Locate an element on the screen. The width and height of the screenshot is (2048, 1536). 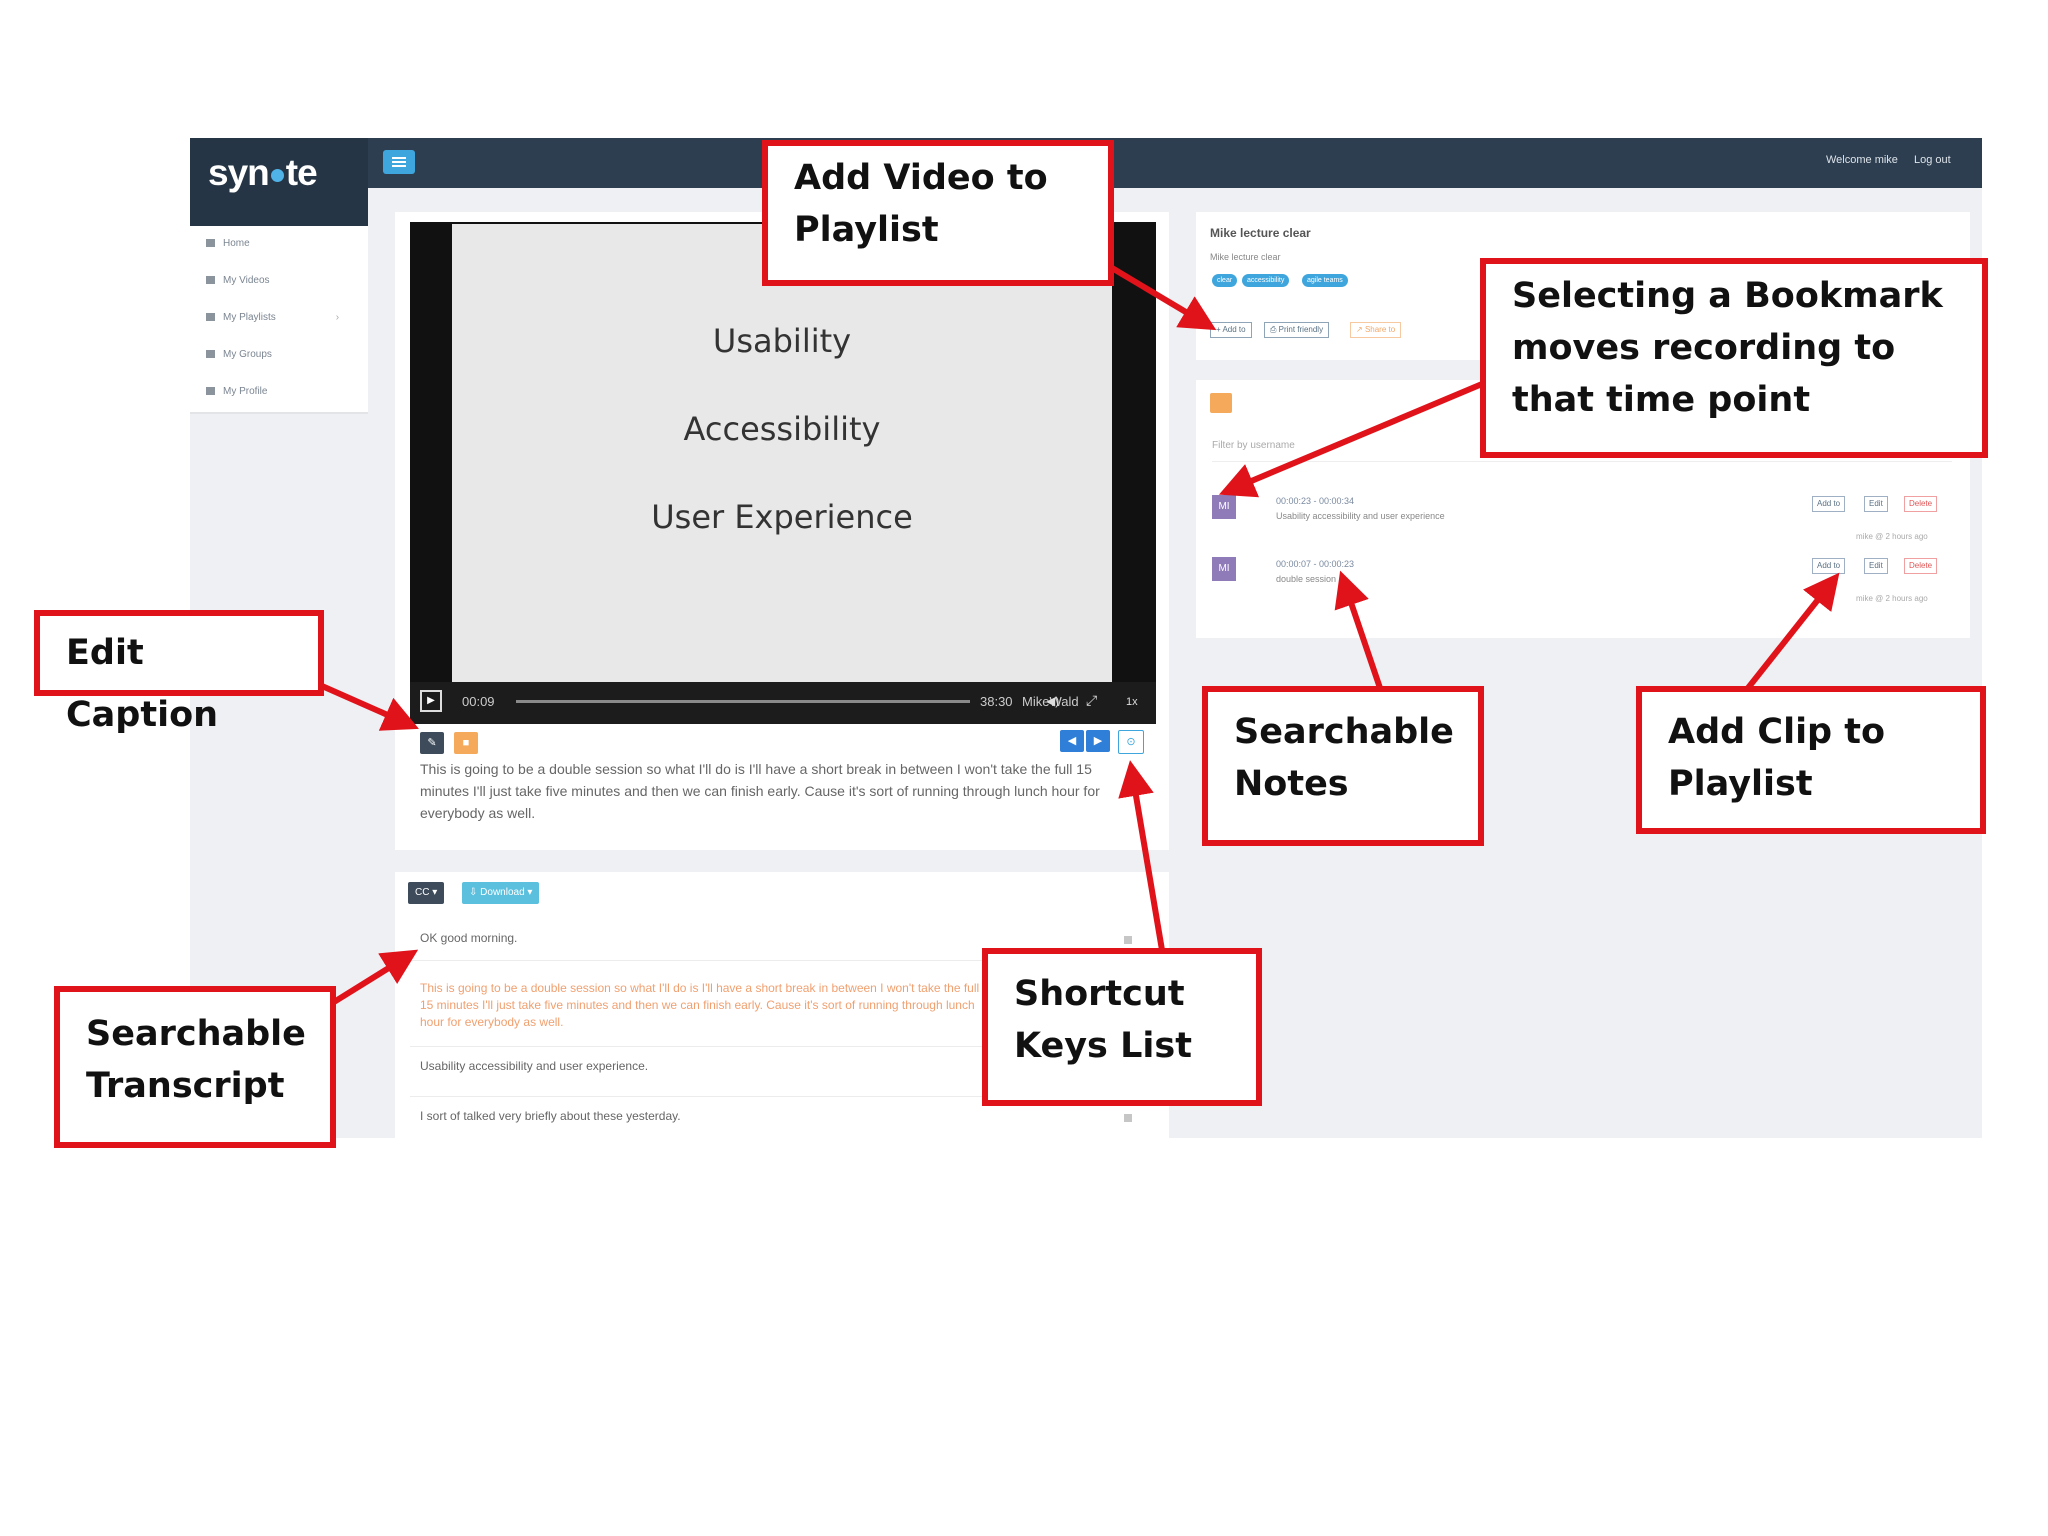
callout-searchable-notes: Searchable Notes is located at coordinates (1343, 766).